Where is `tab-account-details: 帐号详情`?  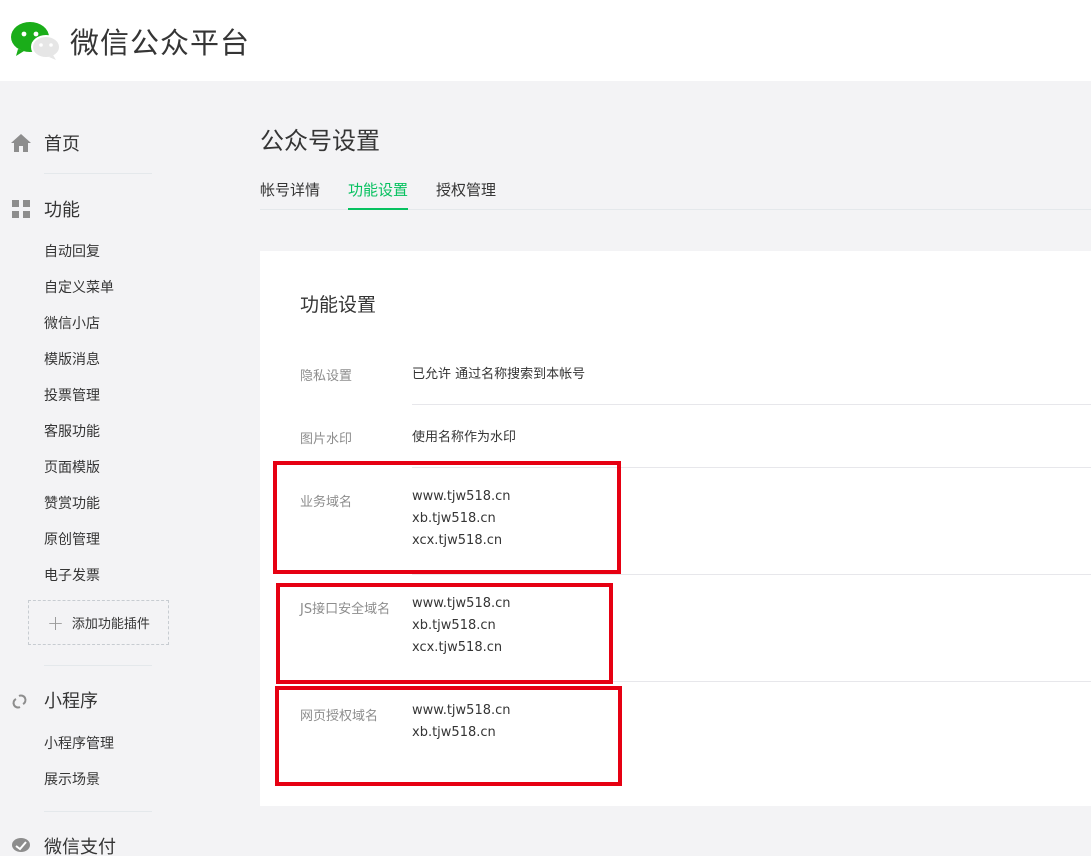
tab-account-details: 帐号详情 is located at coordinates (290, 194).